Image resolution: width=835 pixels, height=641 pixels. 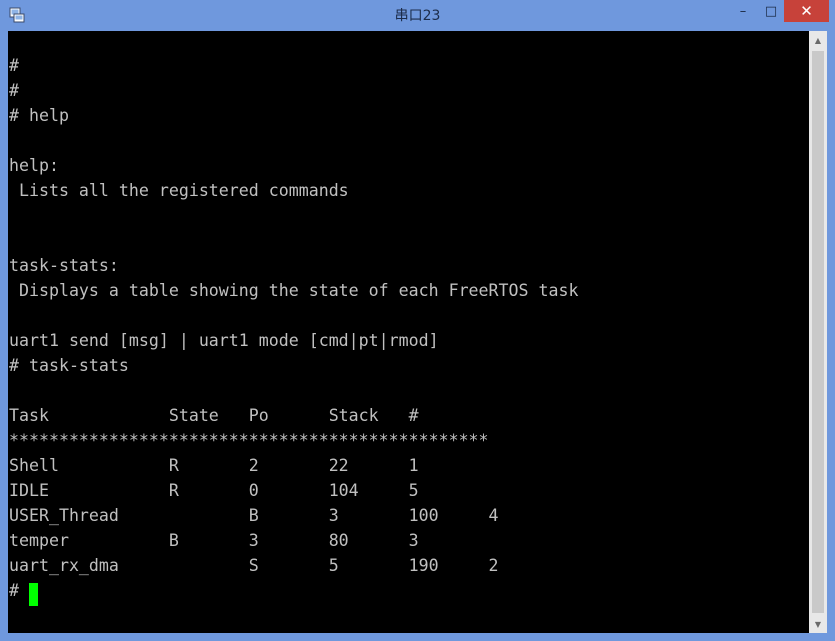 I want to click on scroll-up-icon: ▲, so click(x=818, y=40).